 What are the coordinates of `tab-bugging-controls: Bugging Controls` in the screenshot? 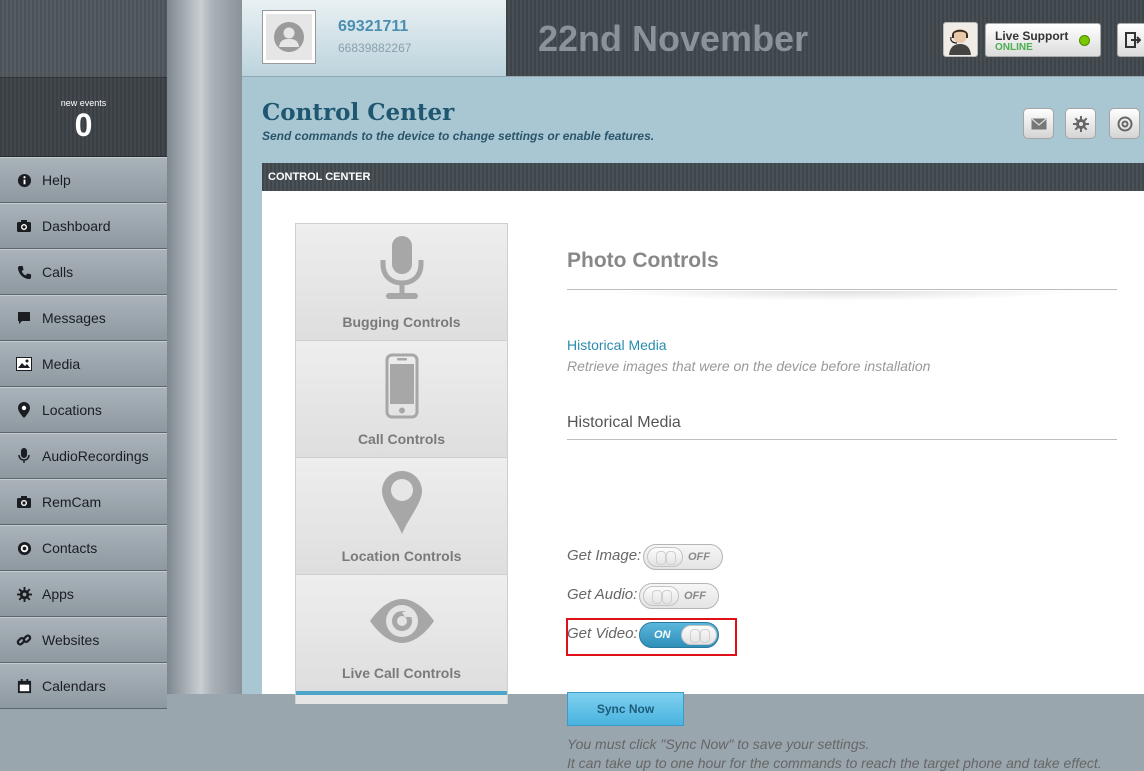 It's located at (401, 282).